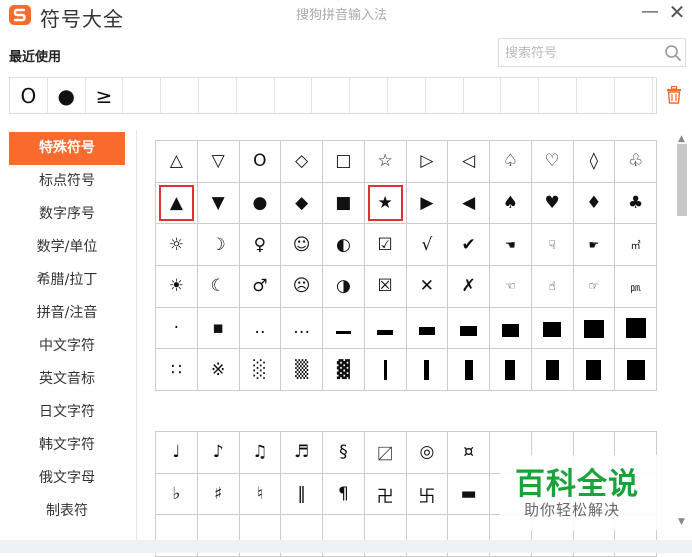  Describe the element at coordinates (650, 13) in the screenshot. I see `minimize-button: —` at that location.